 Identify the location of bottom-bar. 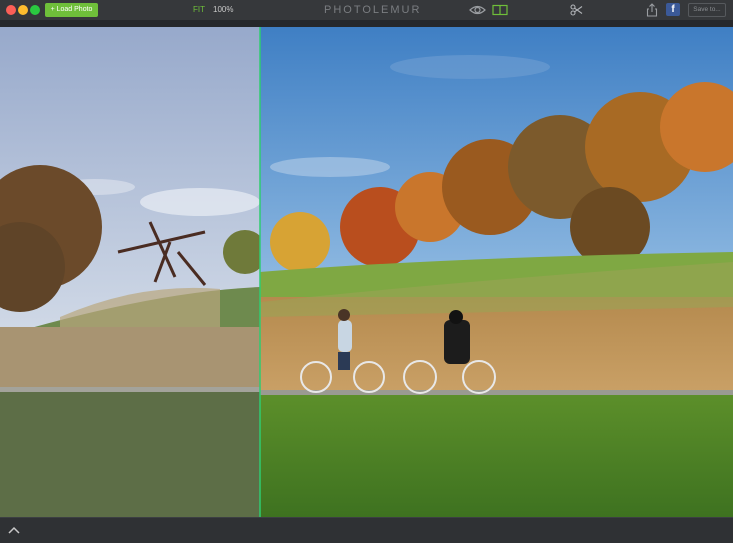
(366, 530).